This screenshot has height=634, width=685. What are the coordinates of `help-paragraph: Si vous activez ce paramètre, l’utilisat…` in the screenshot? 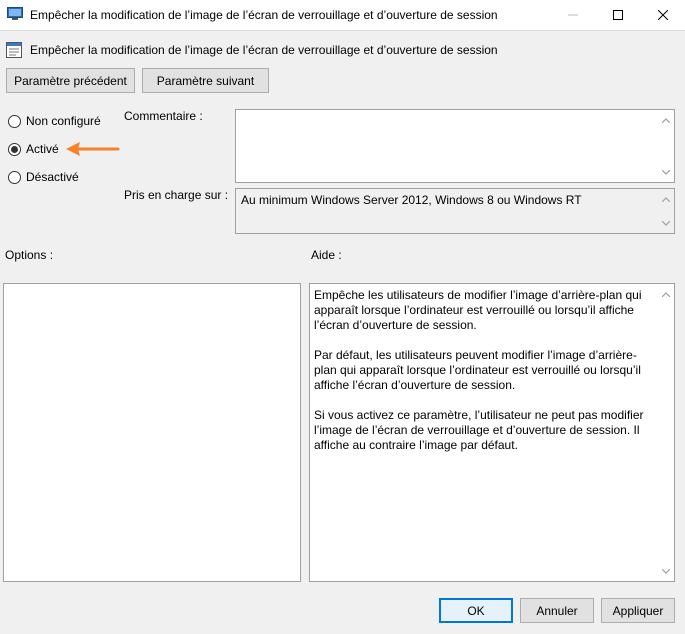 It's located at (479, 430).